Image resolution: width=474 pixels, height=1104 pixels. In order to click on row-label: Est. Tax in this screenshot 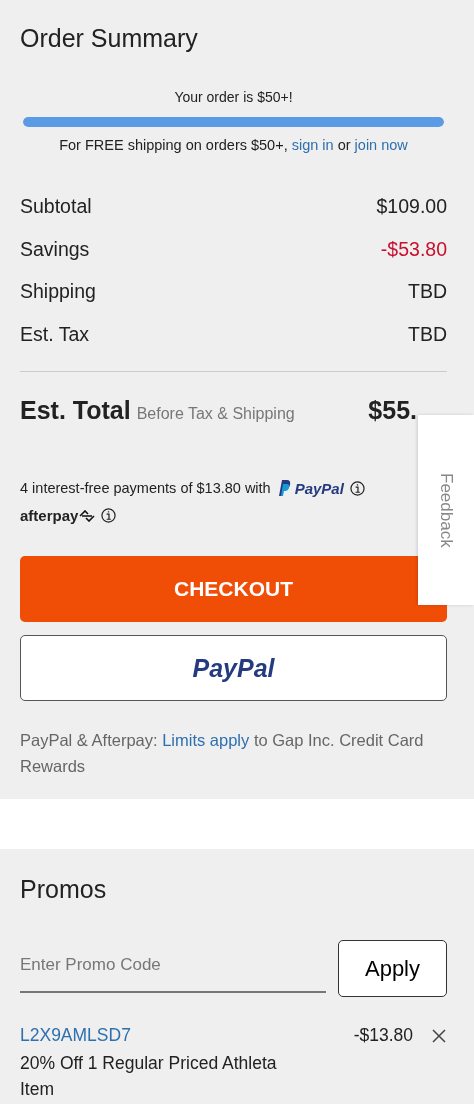, I will do `click(54, 334)`.